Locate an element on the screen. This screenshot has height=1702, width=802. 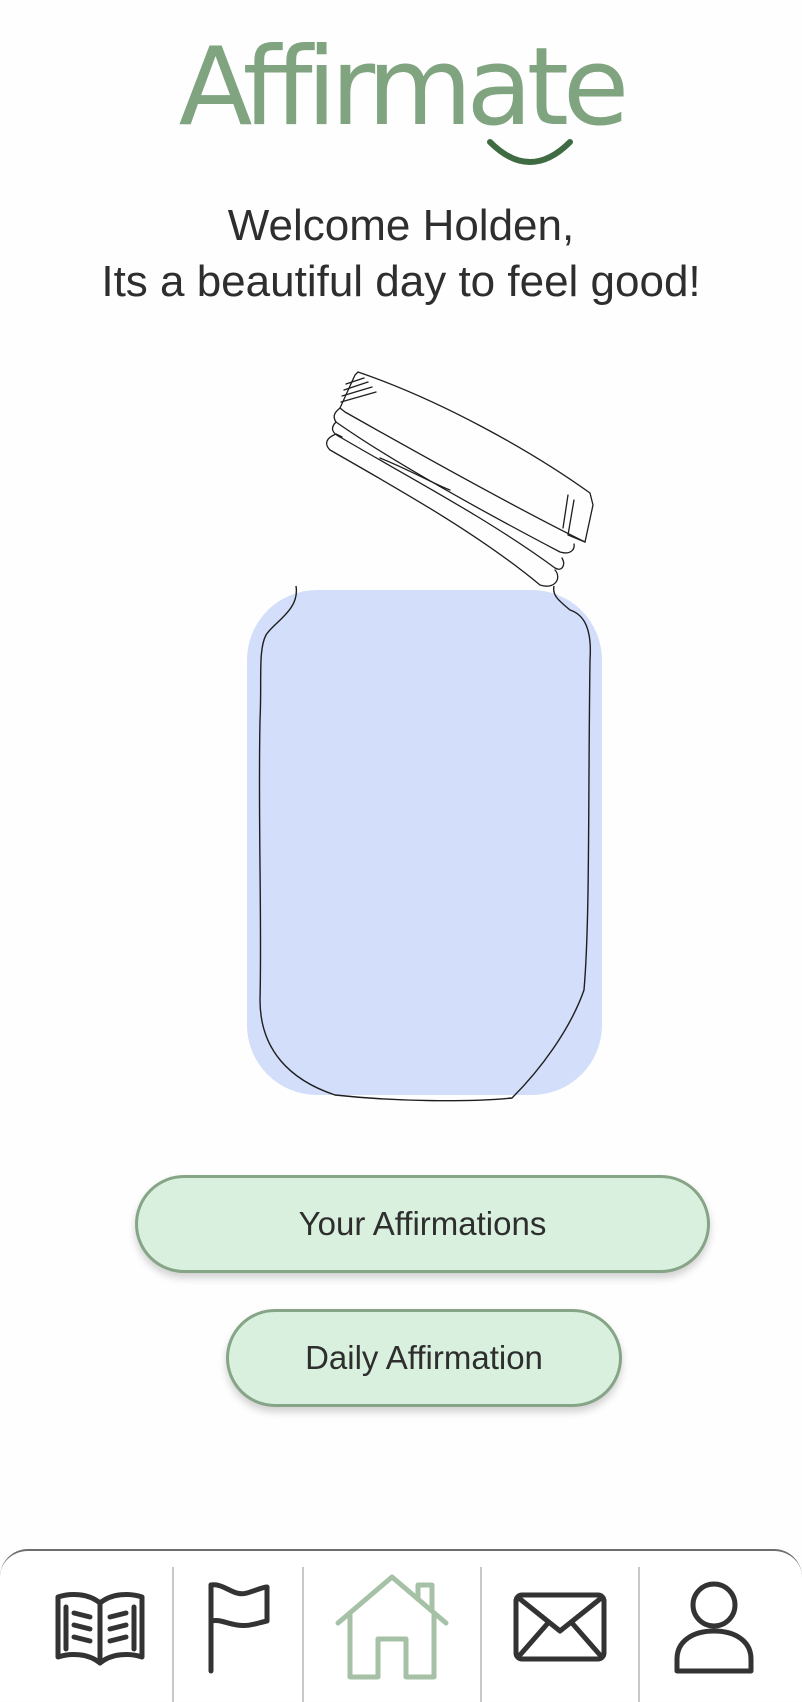
book-icon is located at coordinates (100, 1628).